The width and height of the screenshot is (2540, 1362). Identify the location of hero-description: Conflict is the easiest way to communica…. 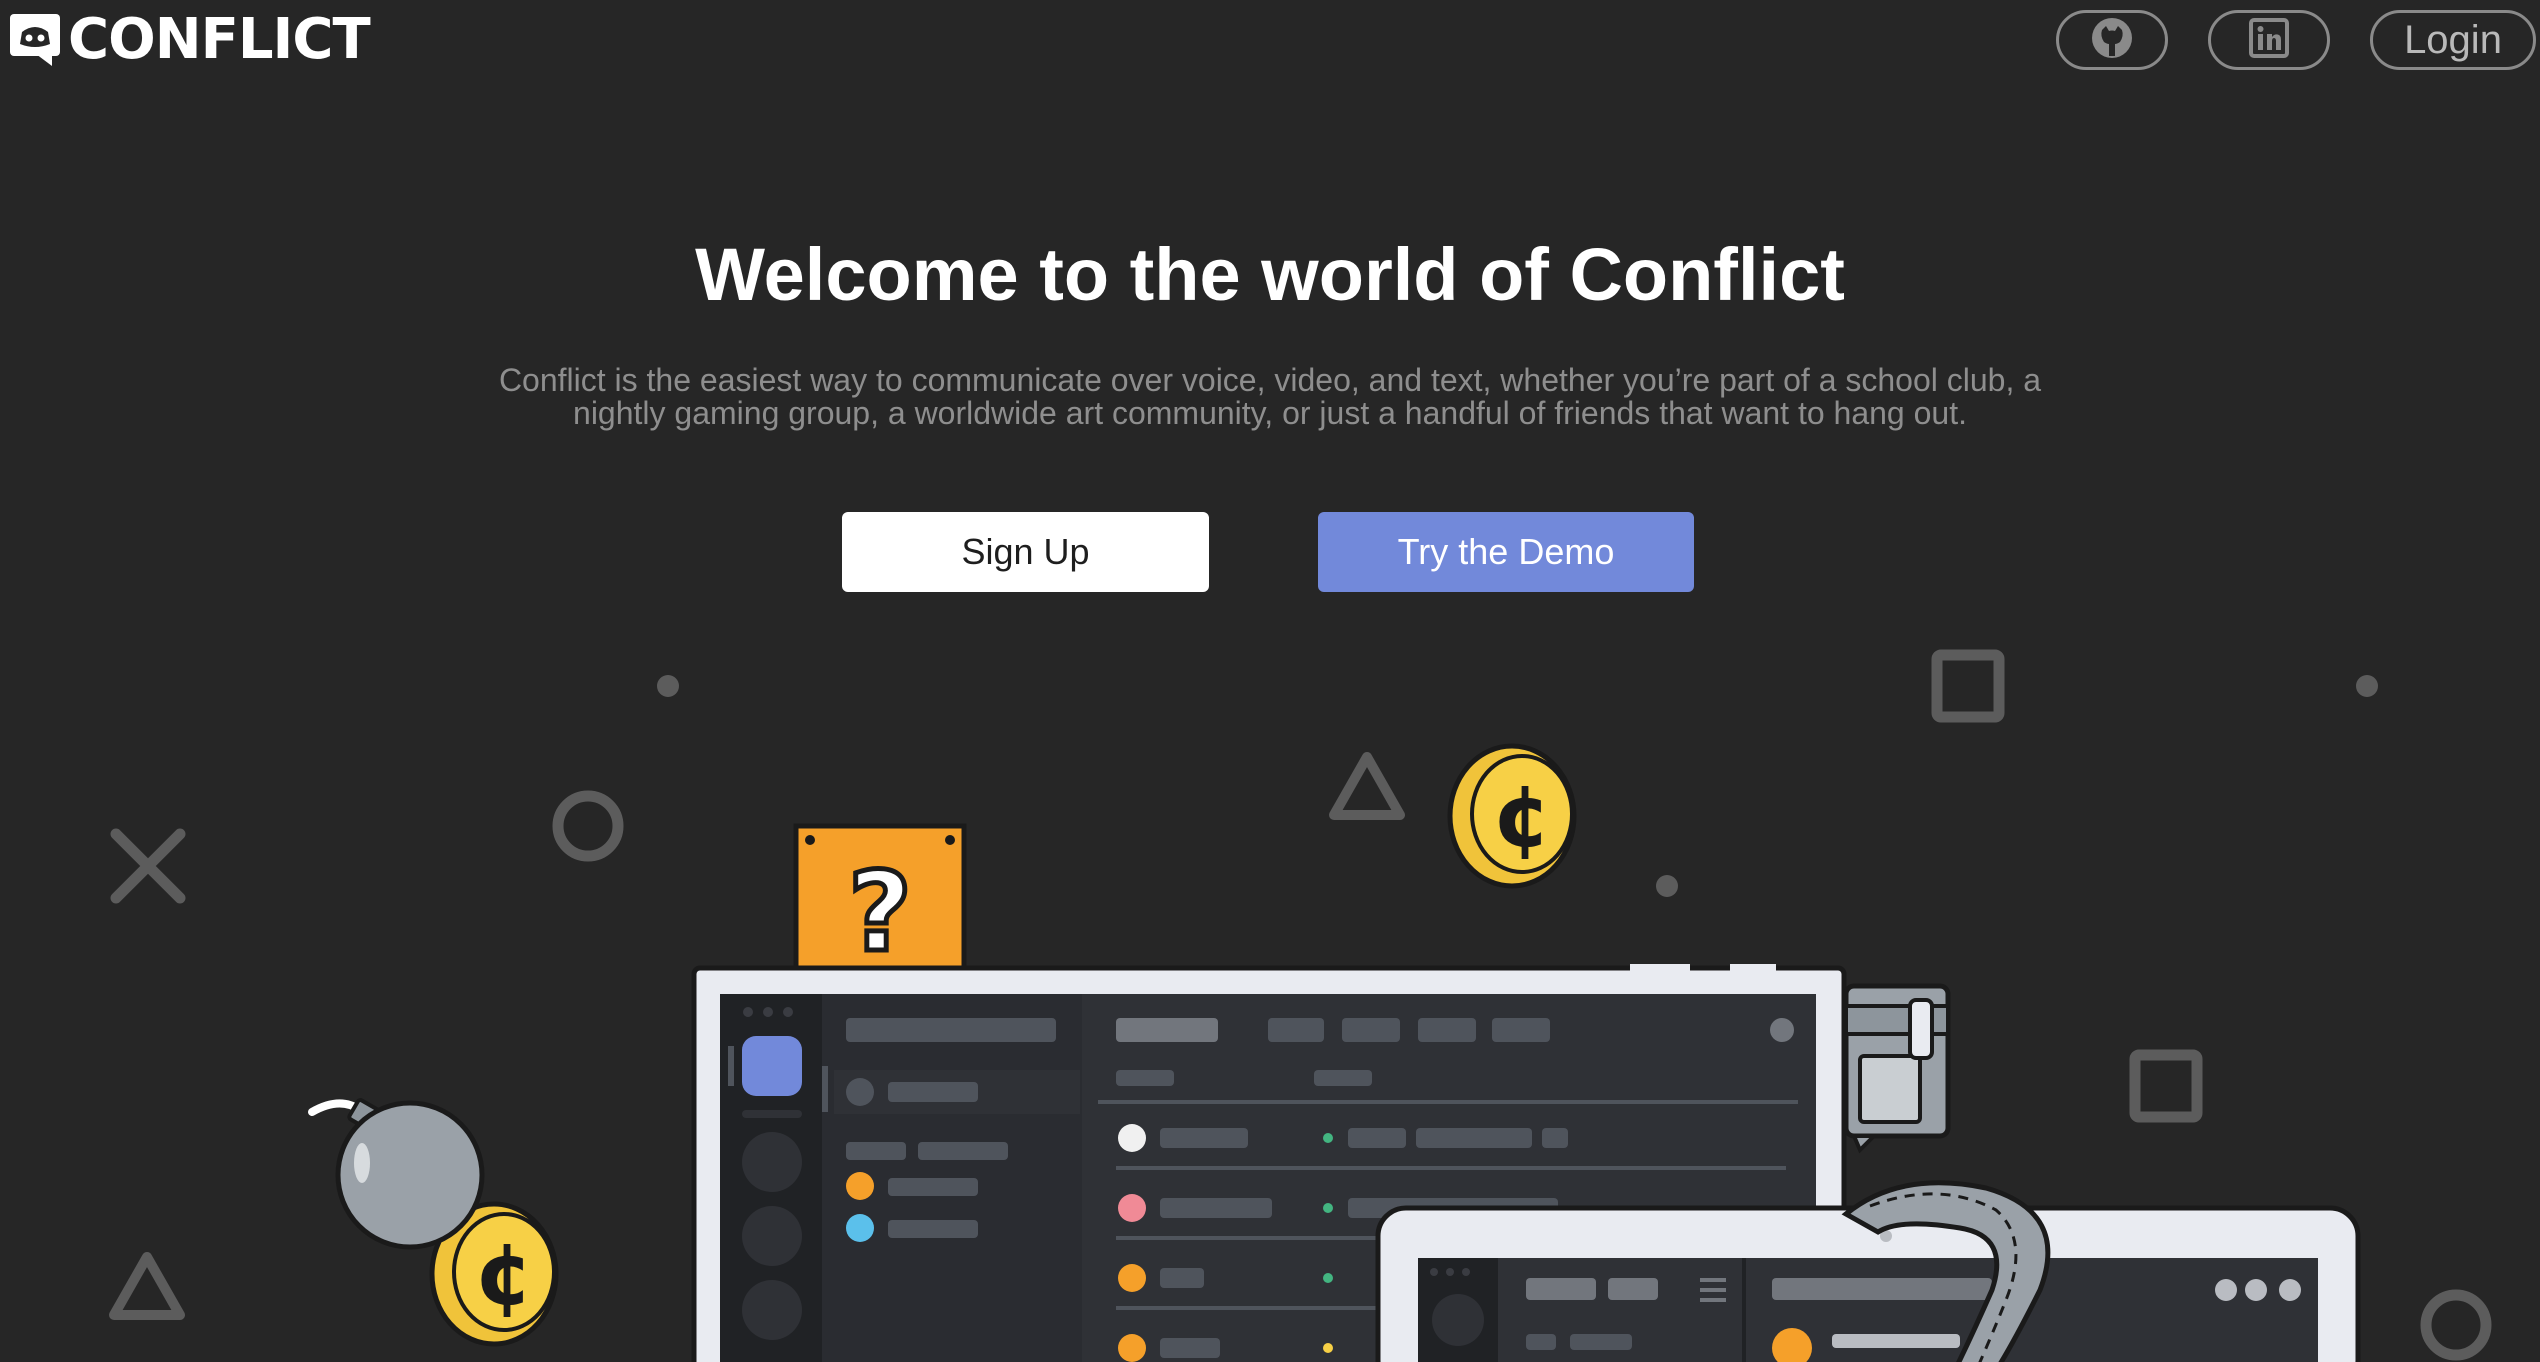
(1270, 396).